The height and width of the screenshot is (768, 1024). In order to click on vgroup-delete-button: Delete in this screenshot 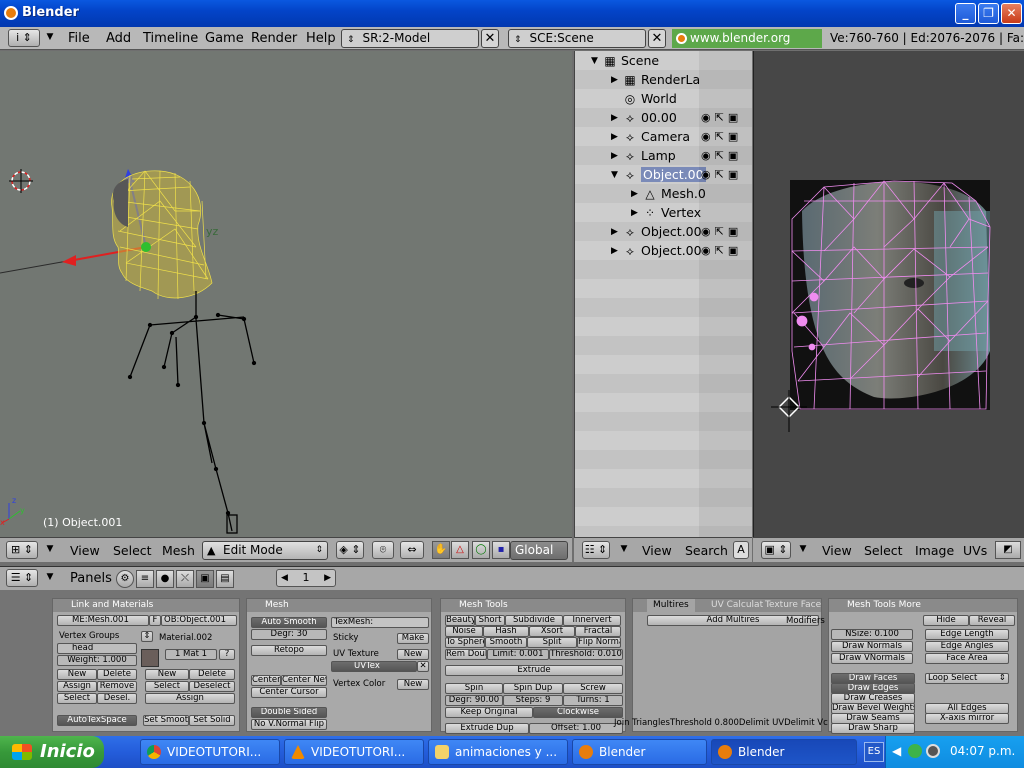, I will do `click(117, 674)`.